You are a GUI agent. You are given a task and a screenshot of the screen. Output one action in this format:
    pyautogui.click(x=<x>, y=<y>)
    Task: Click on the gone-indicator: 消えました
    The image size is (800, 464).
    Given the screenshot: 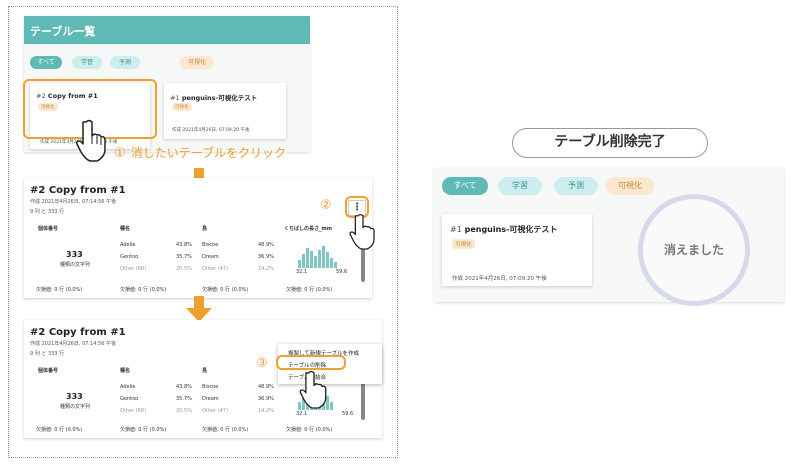 What is the action you would take?
    pyautogui.click(x=694, y=250)
    